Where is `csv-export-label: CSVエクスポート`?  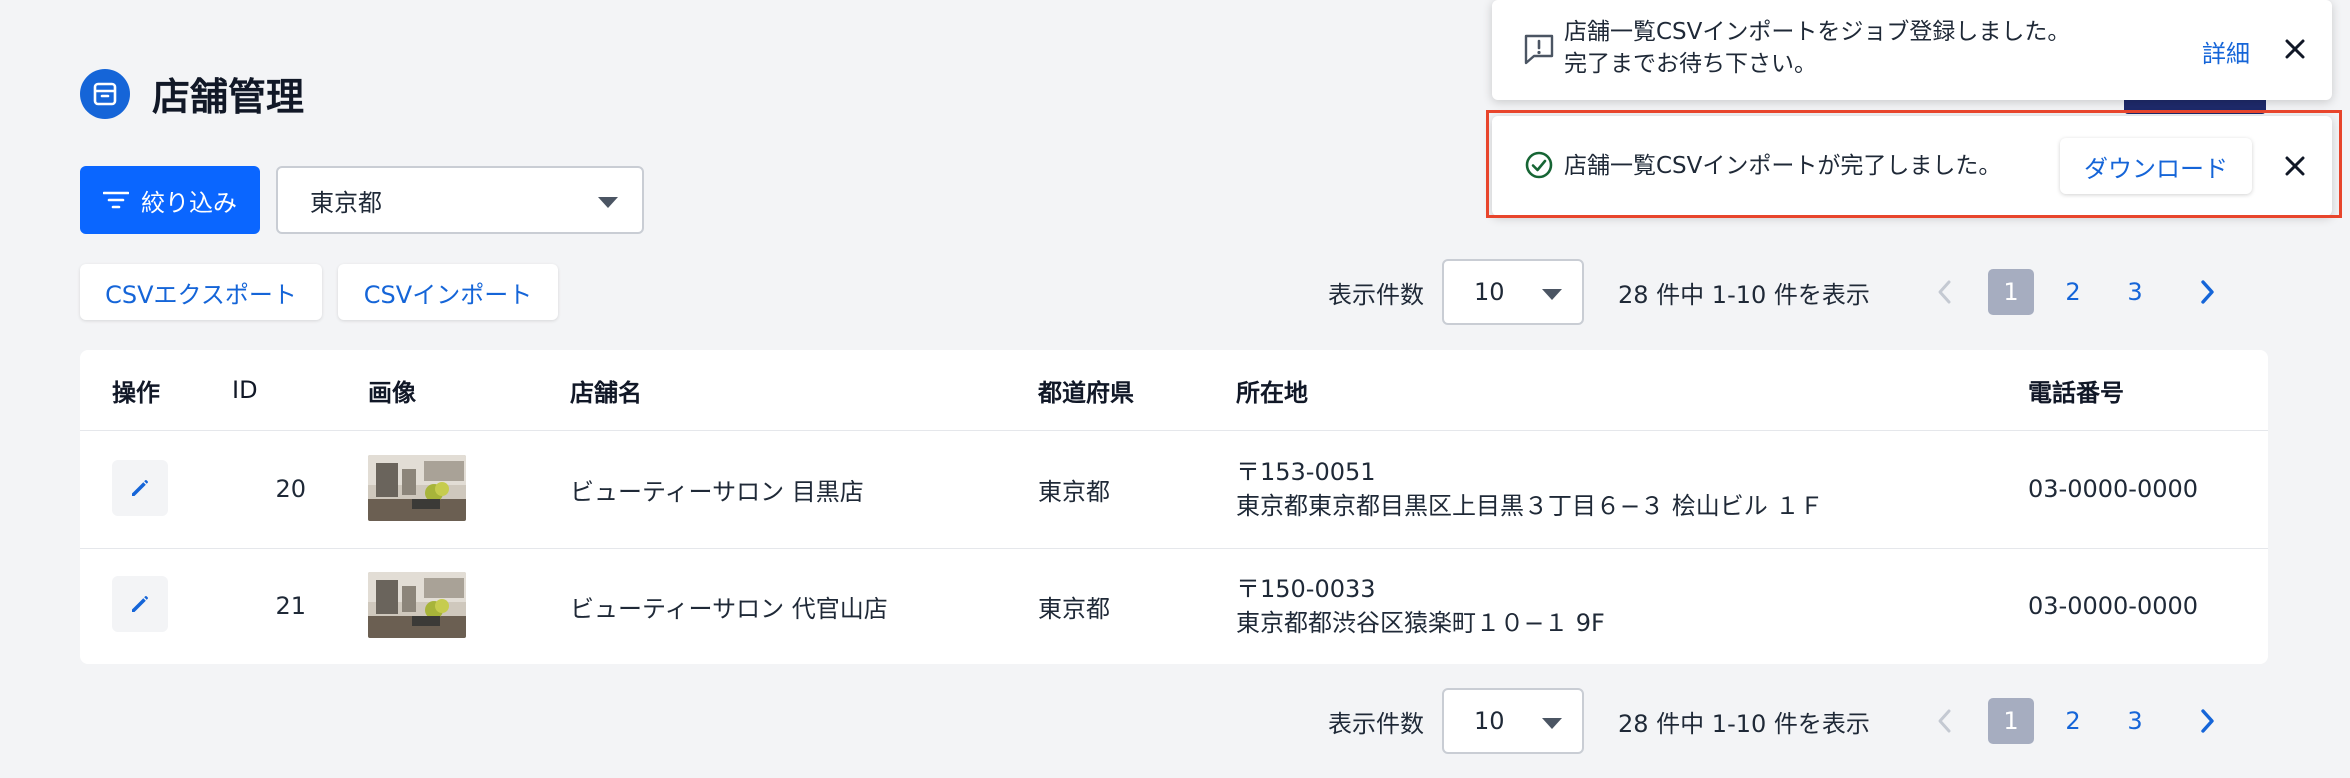 csv-export-label: CSVエクスポート is located at coordinates (201, 294).